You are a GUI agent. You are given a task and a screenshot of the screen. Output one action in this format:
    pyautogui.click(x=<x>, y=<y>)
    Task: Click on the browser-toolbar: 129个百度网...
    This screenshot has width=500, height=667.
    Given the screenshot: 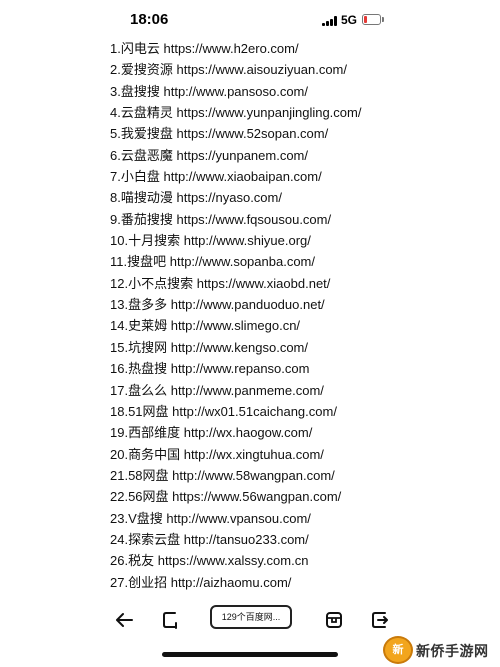 What is the action you would take?
    pyautogui.click(x=250, y=620)
    